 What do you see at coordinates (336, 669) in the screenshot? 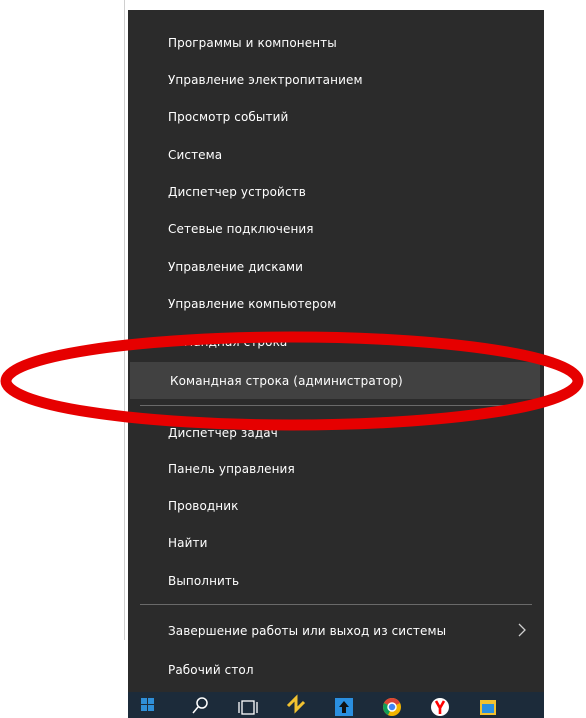
I see `menu-item-desktop: Рабочий стол` at bounding box center [336, 669].